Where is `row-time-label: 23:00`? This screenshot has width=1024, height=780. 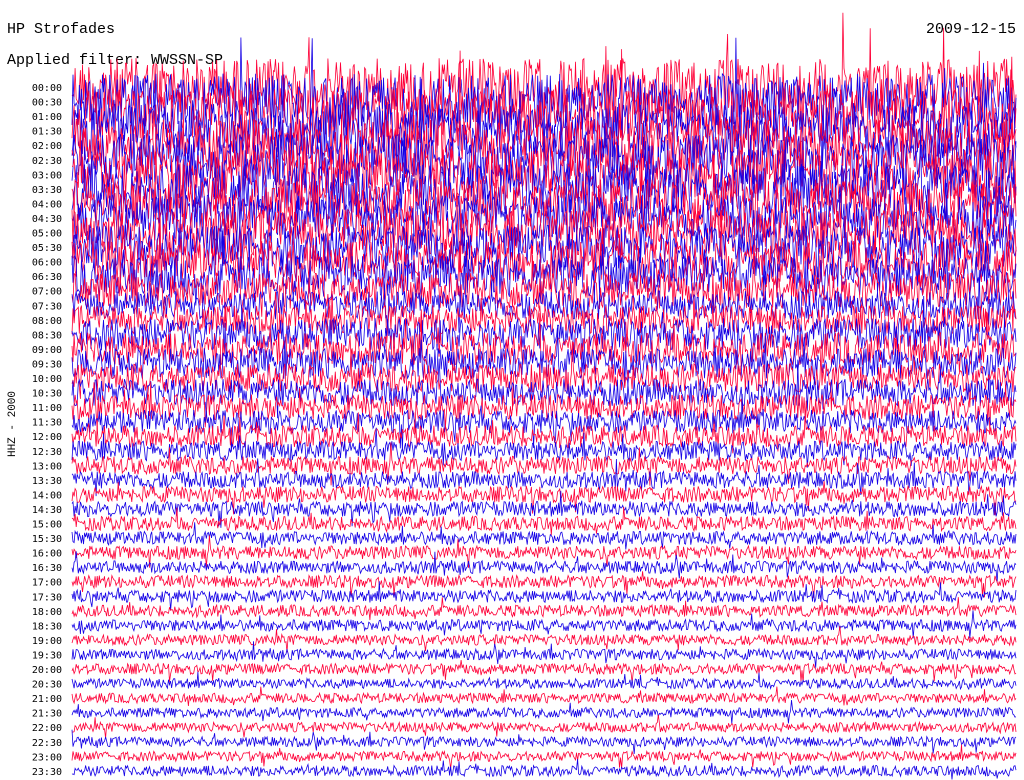
row-time-label: 23:00 is located at coordinates (47, 757).